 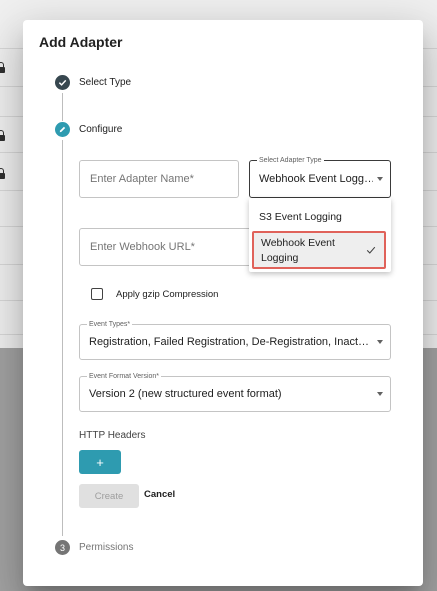 I want to click on dropdown-option-webhook: Webhook Event Logging, so click(x=319, y=250).